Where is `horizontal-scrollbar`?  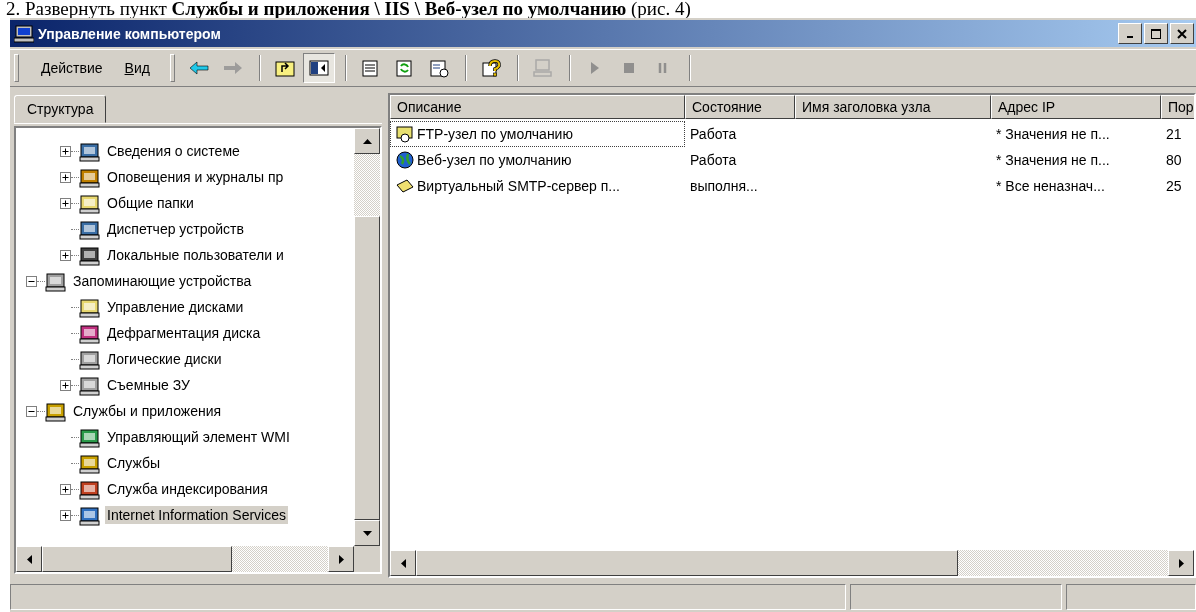
horizontal-scrollbar is located at coordinates (792, 563).